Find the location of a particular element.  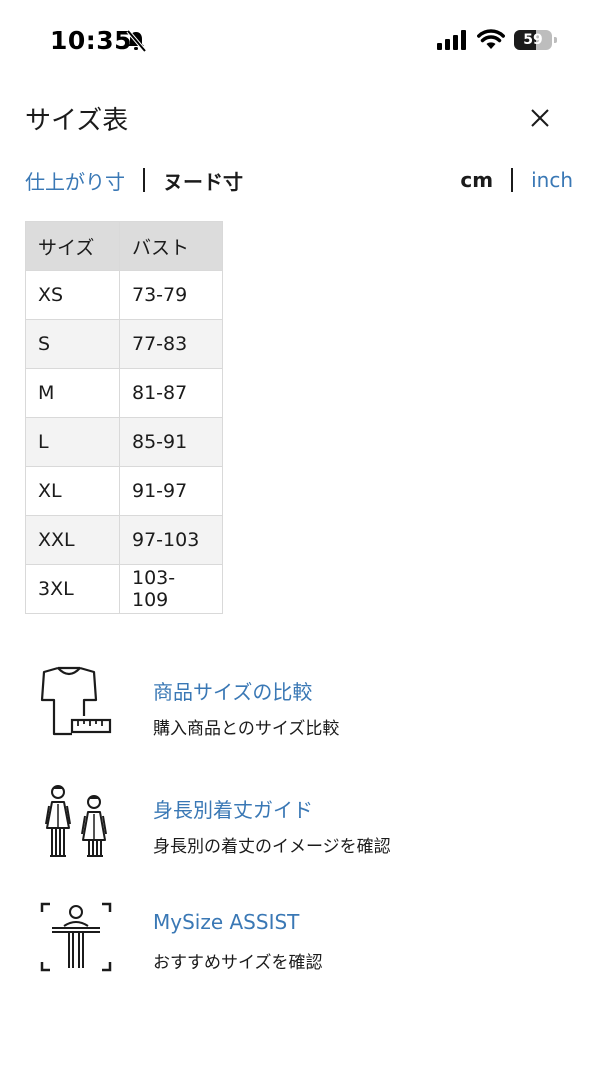

status-bar: 10:35 59 is located at coordinates (299, 40).